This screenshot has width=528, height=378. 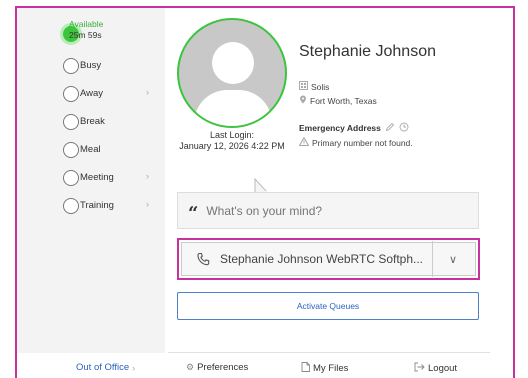 I want to click on avatar-body-shape, so click(x=233, y=108).